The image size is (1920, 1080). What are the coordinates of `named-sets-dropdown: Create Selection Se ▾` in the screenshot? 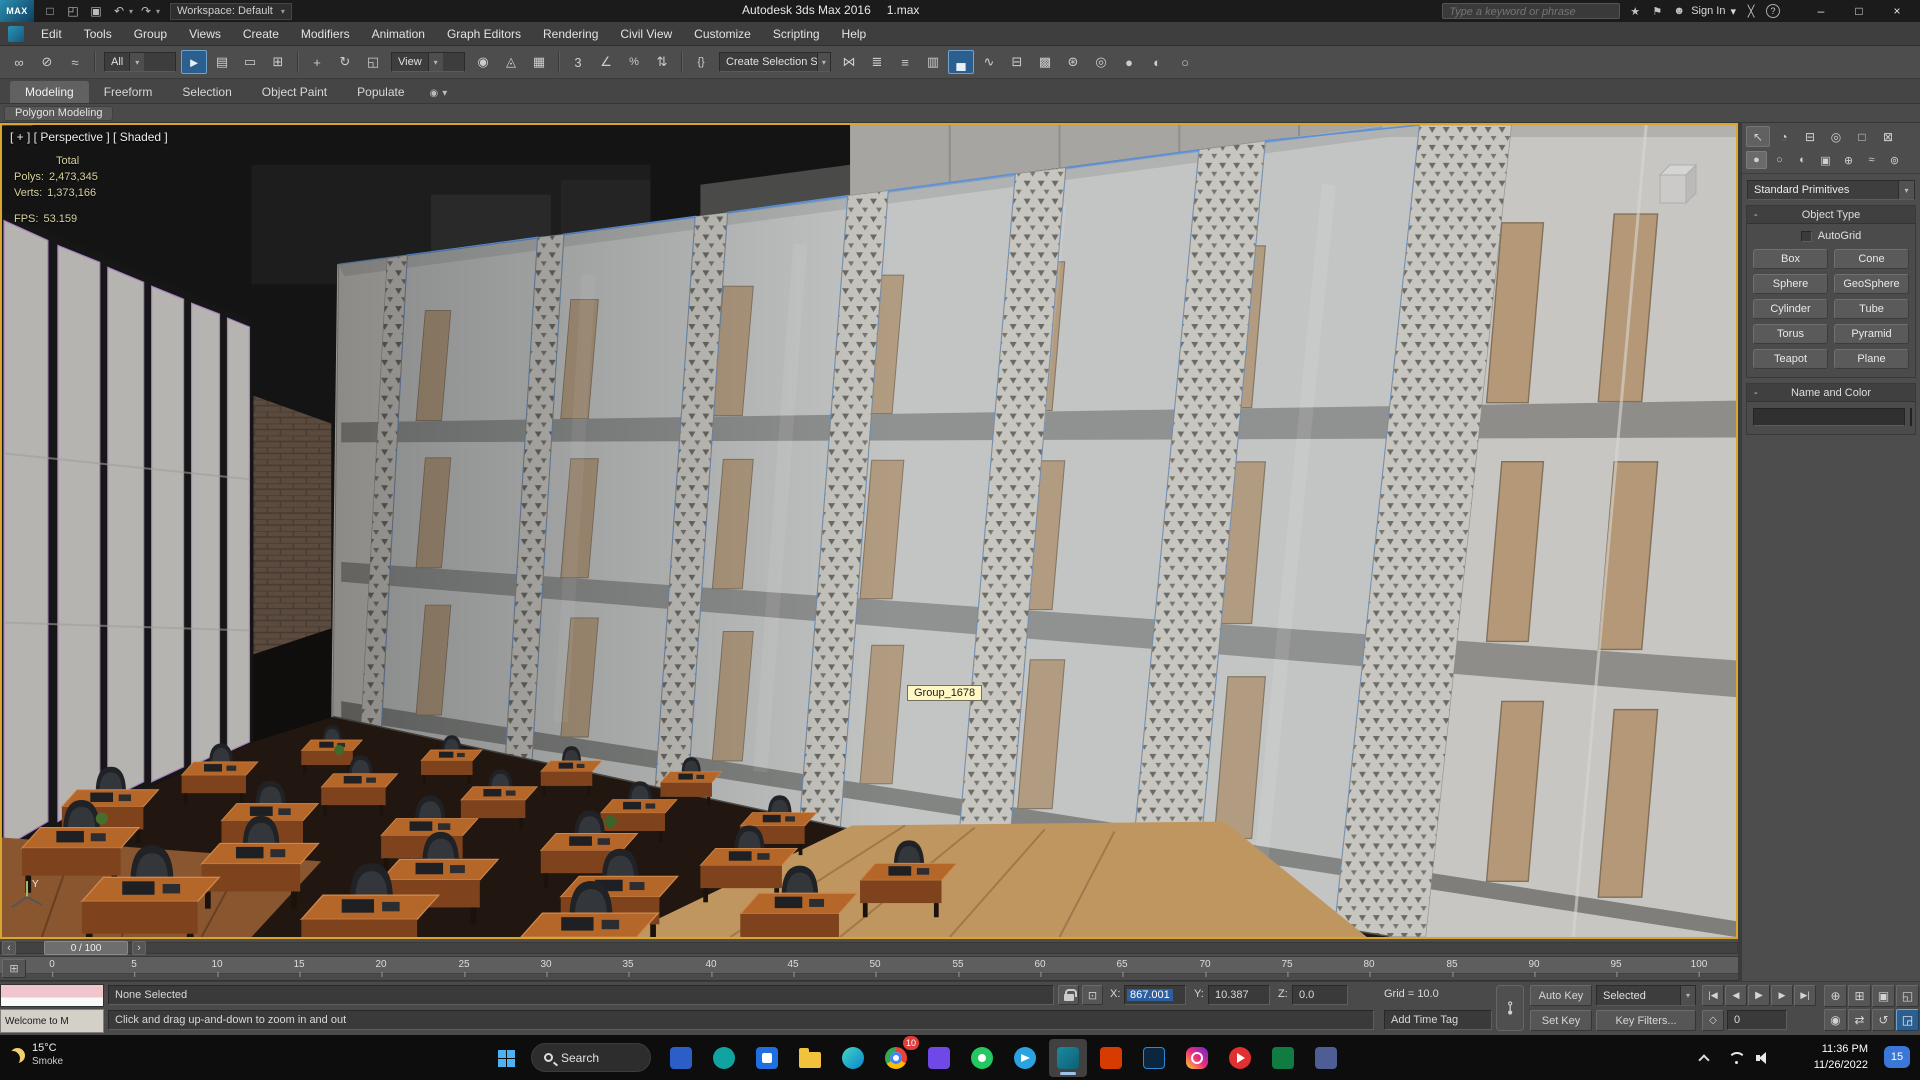 It's located at (775, 62).